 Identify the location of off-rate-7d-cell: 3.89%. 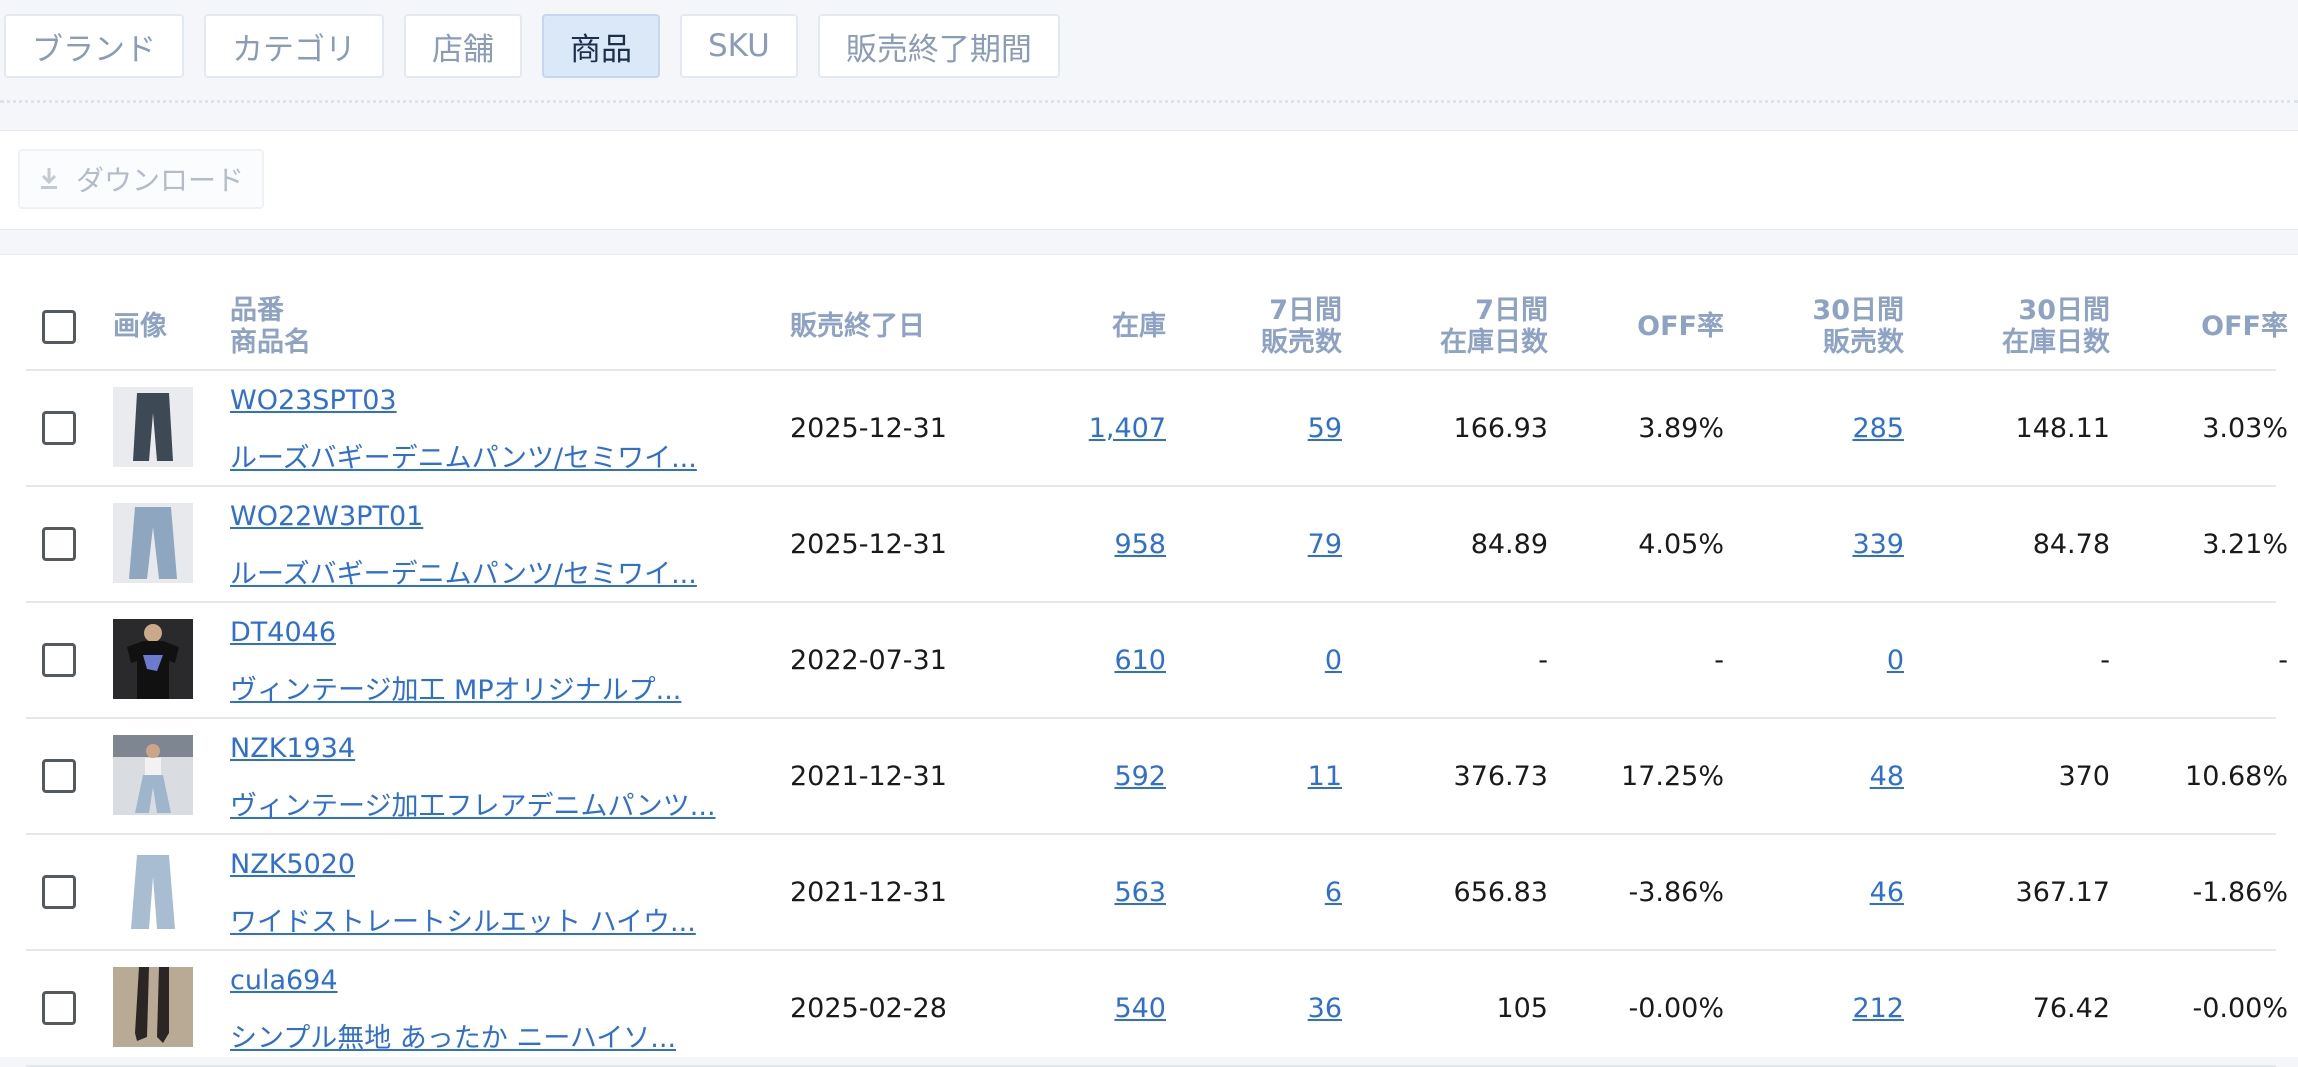
(1681, 428).